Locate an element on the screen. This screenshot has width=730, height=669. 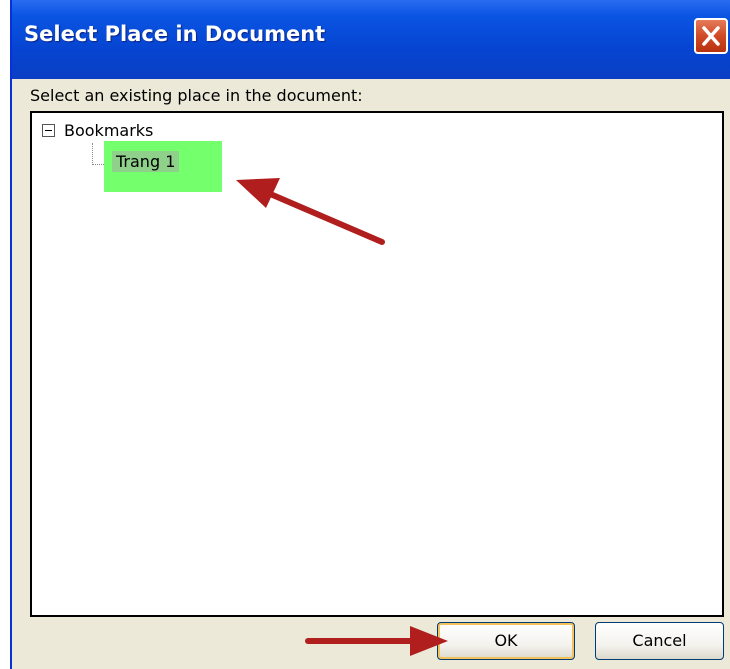
dialog-titlebar: Select Place in Document is located at coordinates (371, 39).